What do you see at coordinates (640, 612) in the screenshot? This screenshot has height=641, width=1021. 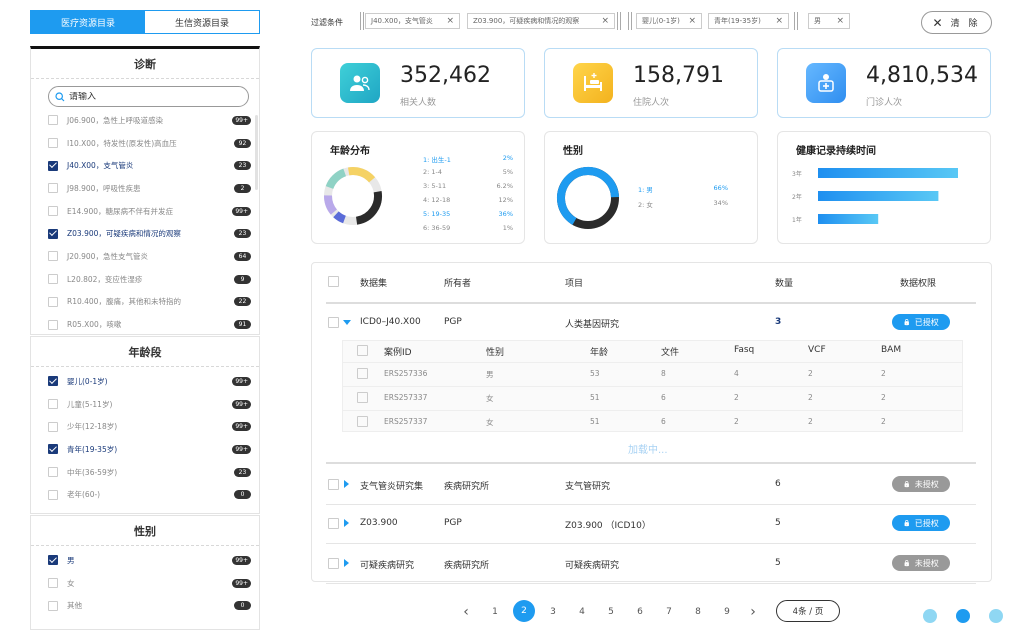 I see `page-number: 6` at bounding box center [640, 612].